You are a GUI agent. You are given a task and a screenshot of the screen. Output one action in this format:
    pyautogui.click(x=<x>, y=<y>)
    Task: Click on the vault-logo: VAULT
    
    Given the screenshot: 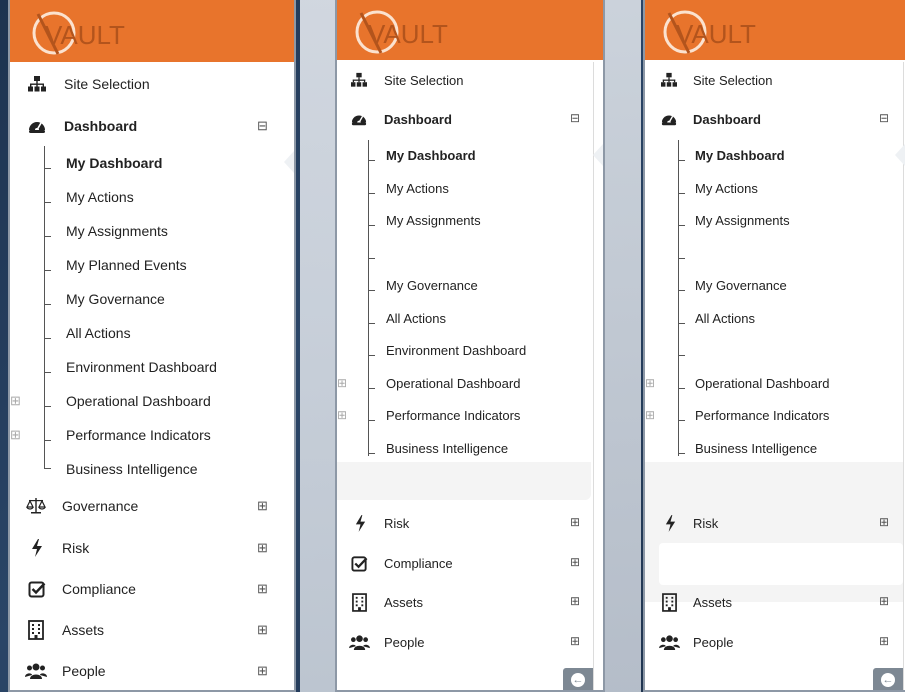 What is the action you would take?
    pyautogui.click(x=411, y=32)
    